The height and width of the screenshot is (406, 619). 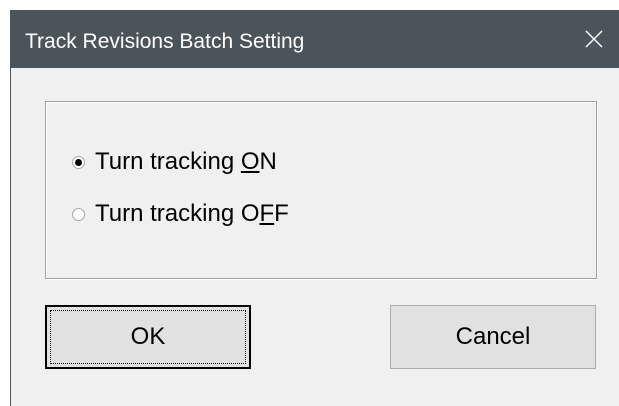 I want to click on radio-tracking-on-label: Turn tracking ON, so click(x=186, y=161).